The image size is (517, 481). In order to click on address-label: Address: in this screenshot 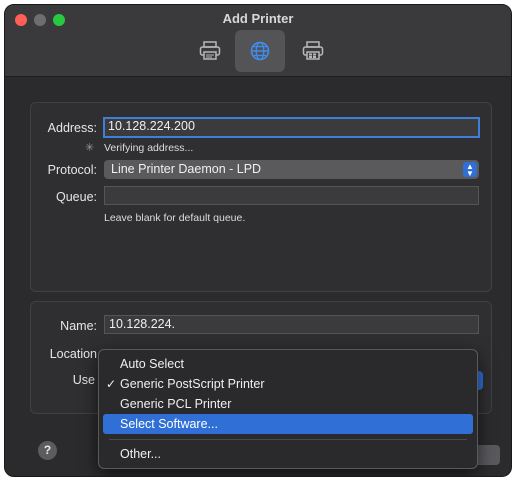, I will do `click(72, 128)`.